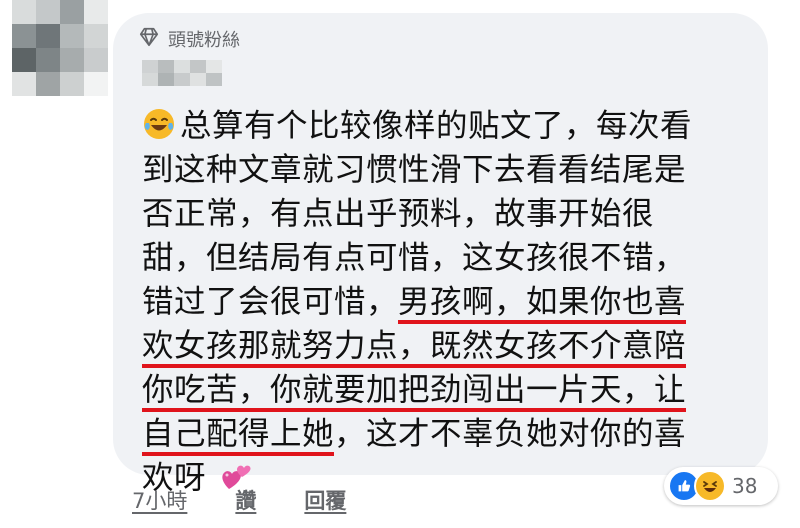 This screenshot has height=528, width=800. Describe the element at coordinates (159, 500) in the screenshot. I see `comment-timestamp: 7小時` at that location.